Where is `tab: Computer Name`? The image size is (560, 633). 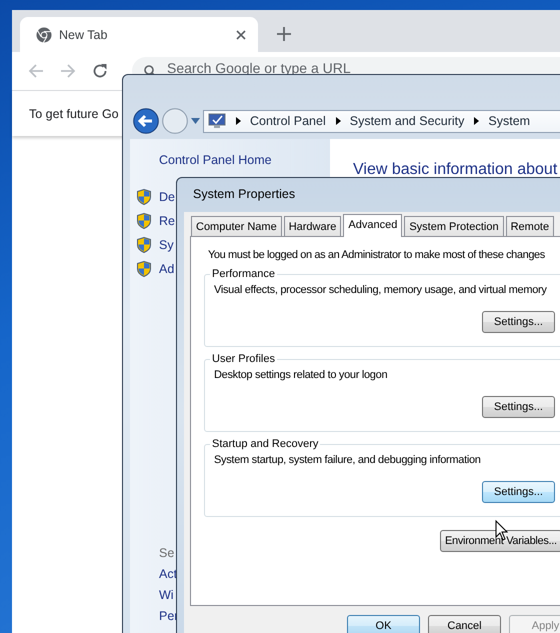
tab: Computer Name is located at coordinates (236, 226).